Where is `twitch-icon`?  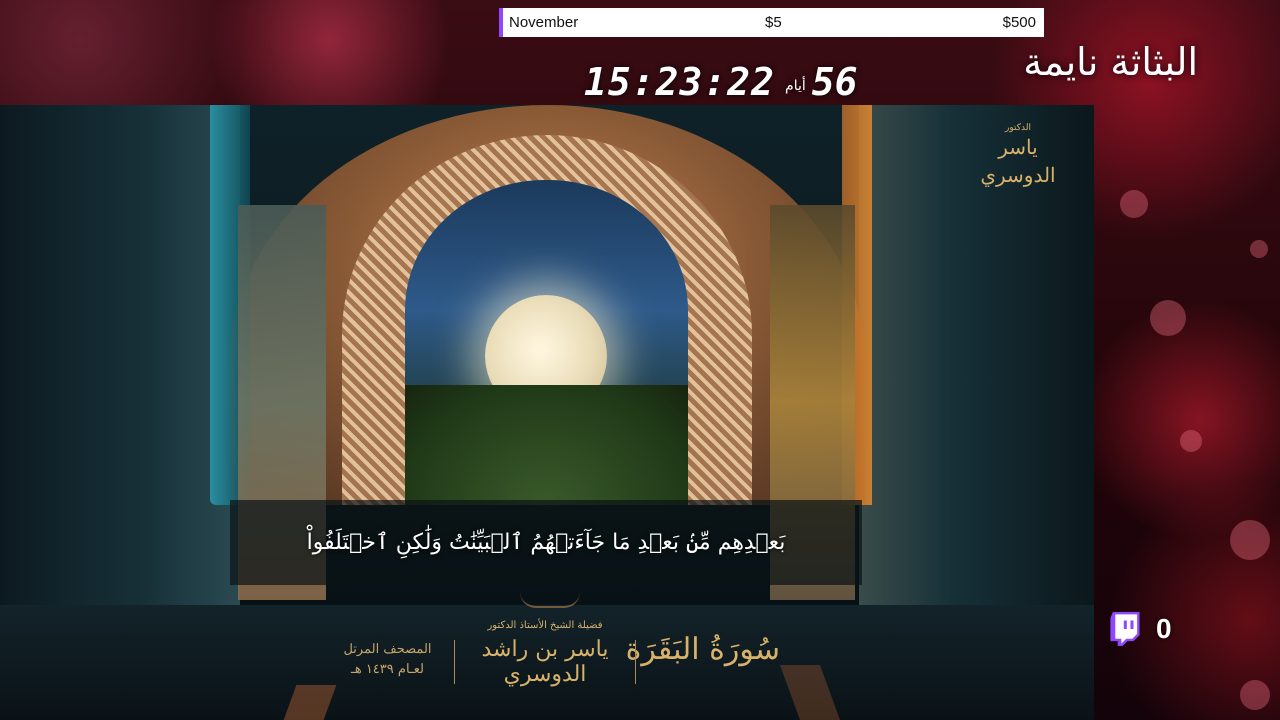 twitch-icon is located at coordinates (1125, 629).